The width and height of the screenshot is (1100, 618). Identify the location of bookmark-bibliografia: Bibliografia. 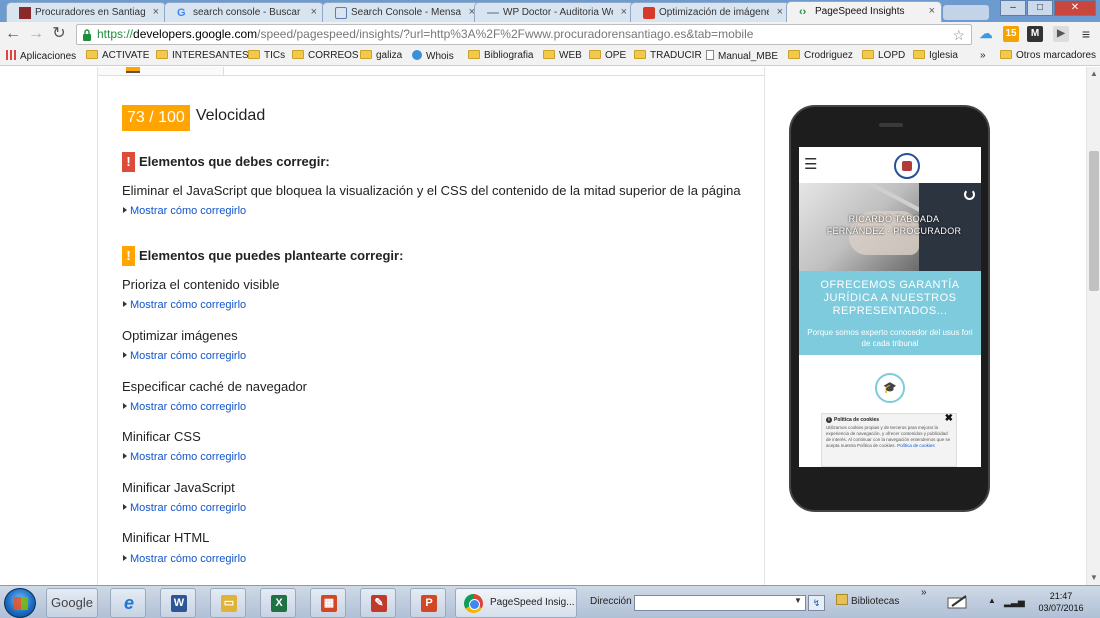
(500, 55).